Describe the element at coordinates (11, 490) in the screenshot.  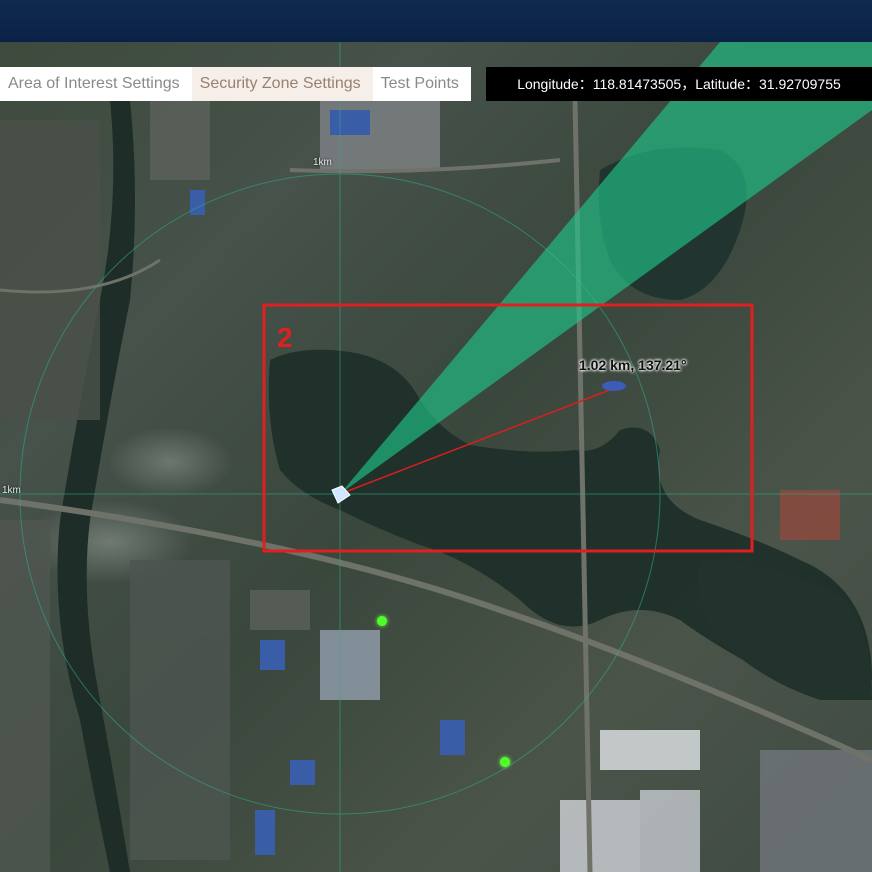
I see `scale-label-left: 1km` at that location.